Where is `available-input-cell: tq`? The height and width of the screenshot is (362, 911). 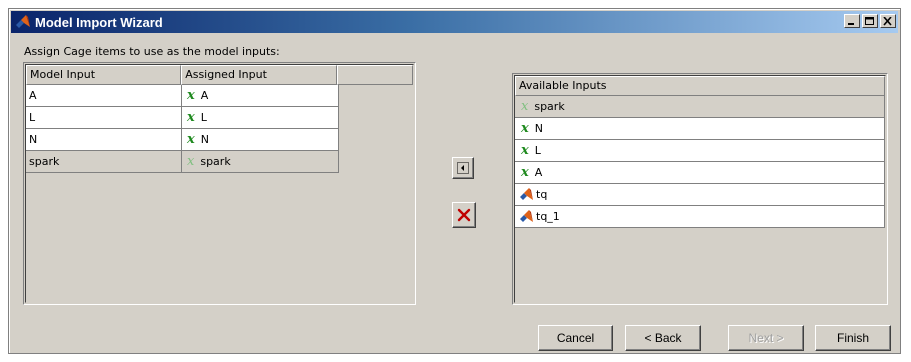 available-input-cell: tq is located at coordinates (700, 195).